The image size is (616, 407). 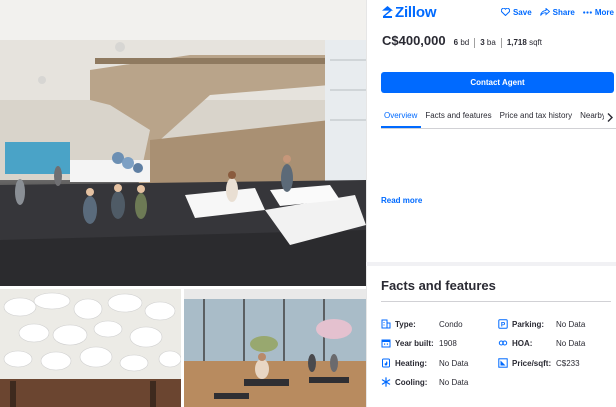 What do you see at coordinates (411, 382) in the screenshot?
I see `fact-label: Cooling:` at bounding box center [411, 382].